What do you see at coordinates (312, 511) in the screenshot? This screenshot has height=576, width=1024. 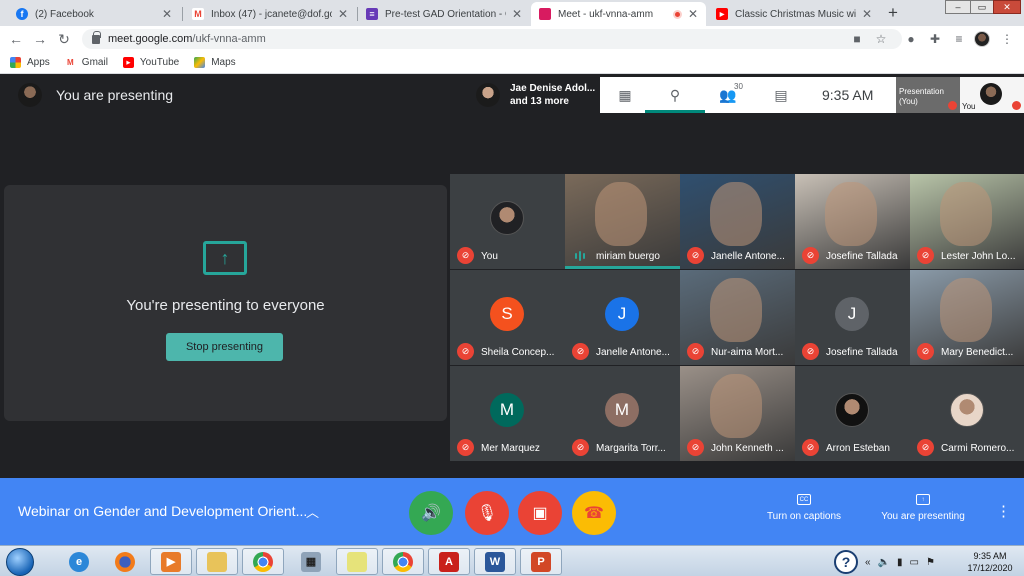 I see `chevron-up-icon: ︿` at bounding box center [312, 511].